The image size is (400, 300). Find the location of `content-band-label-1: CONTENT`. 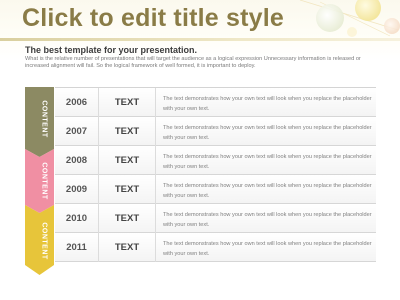

content-band-label-1: CONTENT is located at coordinates (44, 119).